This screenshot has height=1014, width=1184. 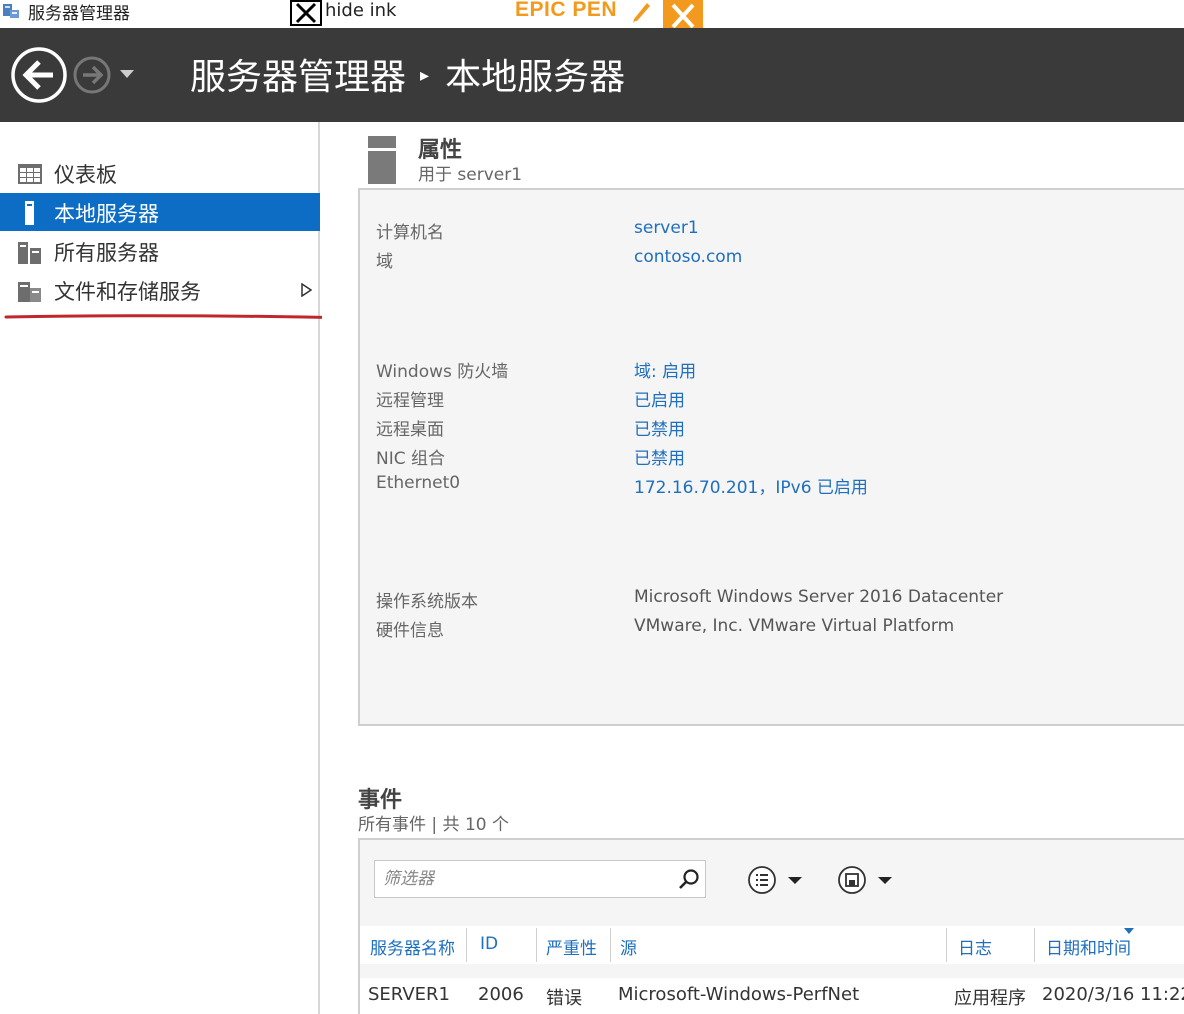 What do you see at coordinates (407, 74) in the screenshot?
I see `breadcrumb: 服务器管理器 ▸ 本地服务器` at bounding box center [407, 74].